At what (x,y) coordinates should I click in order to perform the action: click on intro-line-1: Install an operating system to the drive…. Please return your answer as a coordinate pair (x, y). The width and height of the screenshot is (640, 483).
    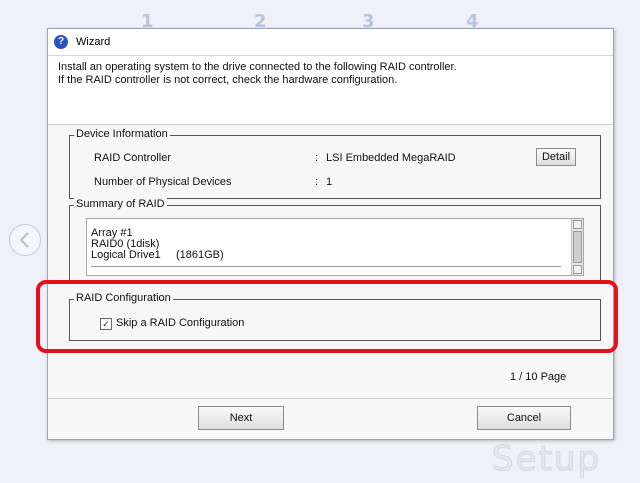
    Looking at the image, I should click on (257, 67).